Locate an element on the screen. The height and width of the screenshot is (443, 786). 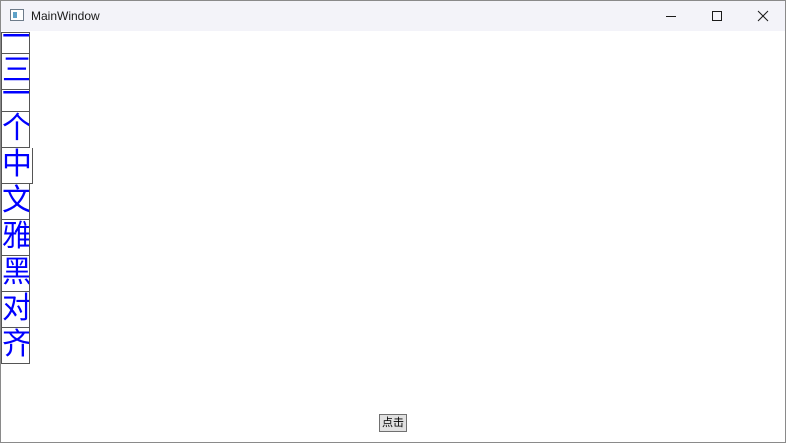
character-stack: 一 三 一 个 中 文 雅 黑 对 齐 is located at coordinates (17, 198).